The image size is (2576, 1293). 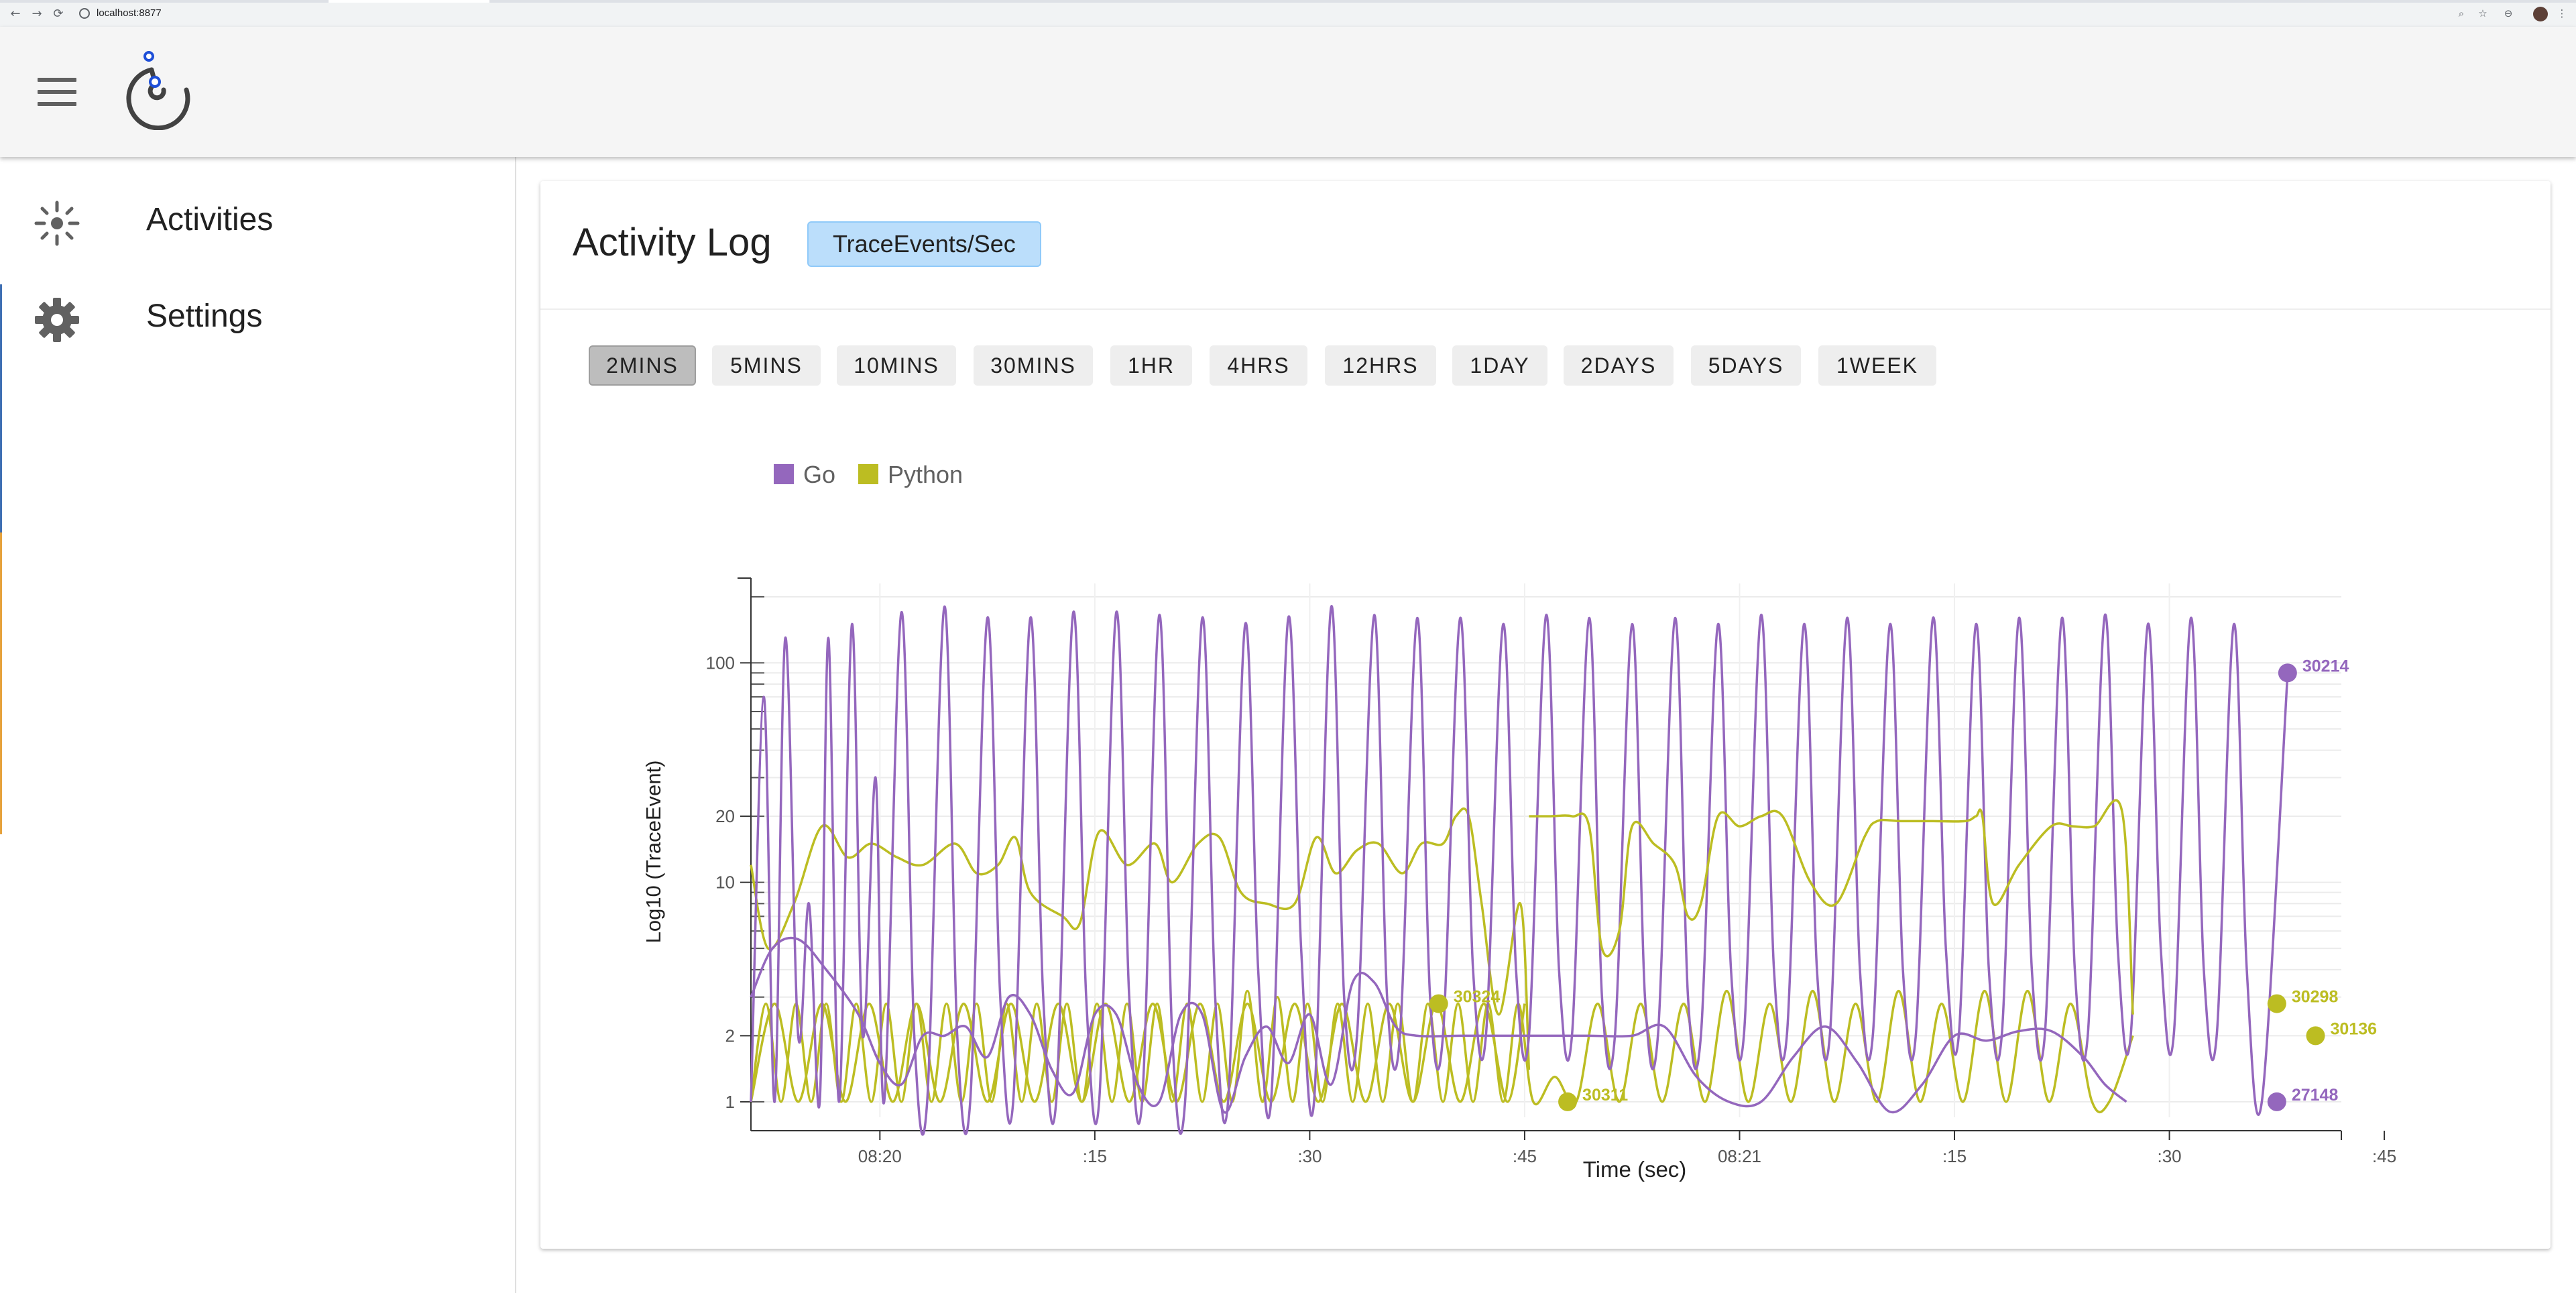 What do you see at coordinates (210, 219) in the screenshot?
I see `sidebar-item-label: Activities` at bounding box center [210, 219].